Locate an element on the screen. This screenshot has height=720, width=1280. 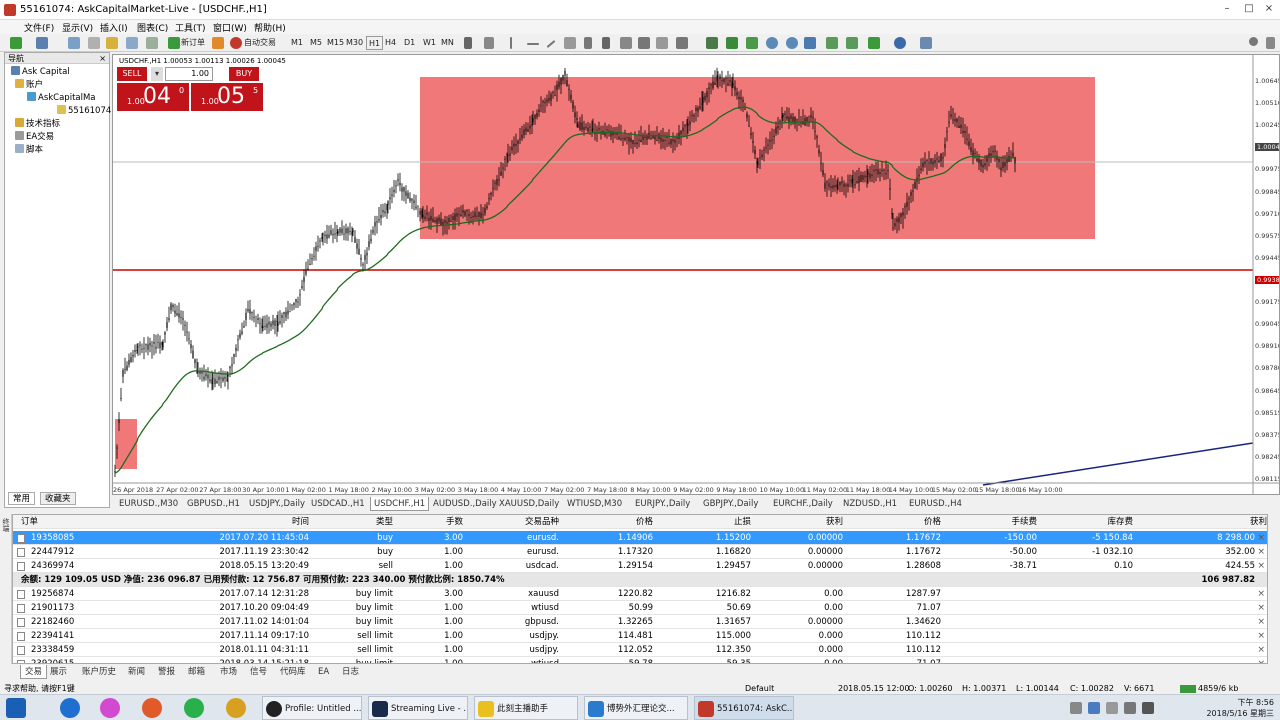
terminal-tab-7: 信号 is located at coordinates (258, 672).